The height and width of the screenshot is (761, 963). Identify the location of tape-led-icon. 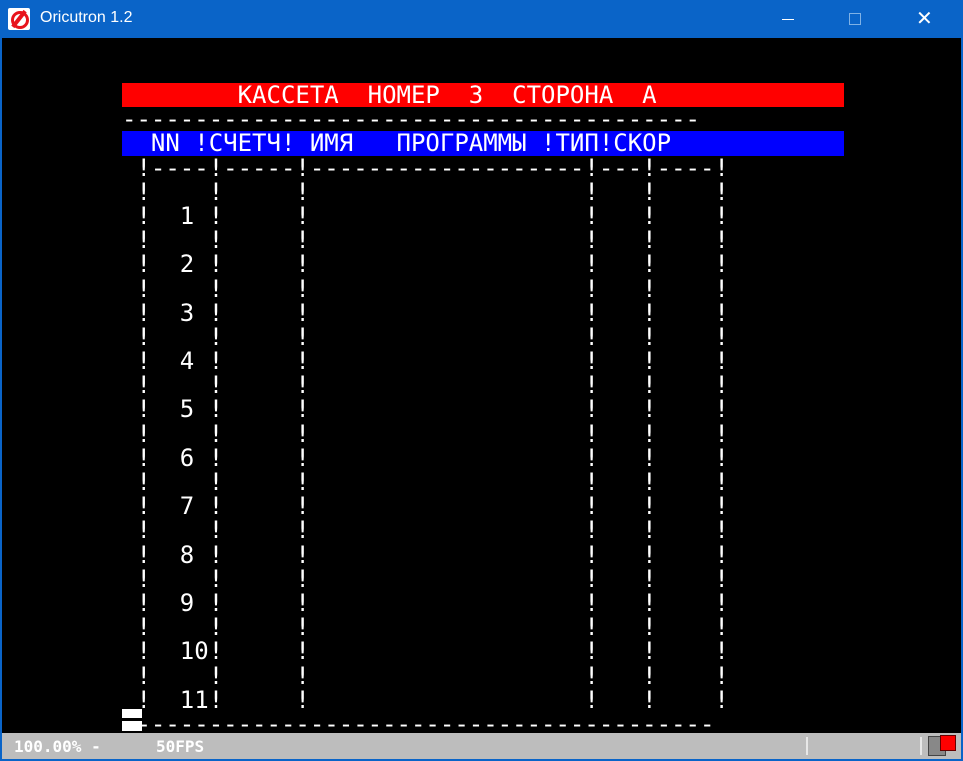
(948, 743).